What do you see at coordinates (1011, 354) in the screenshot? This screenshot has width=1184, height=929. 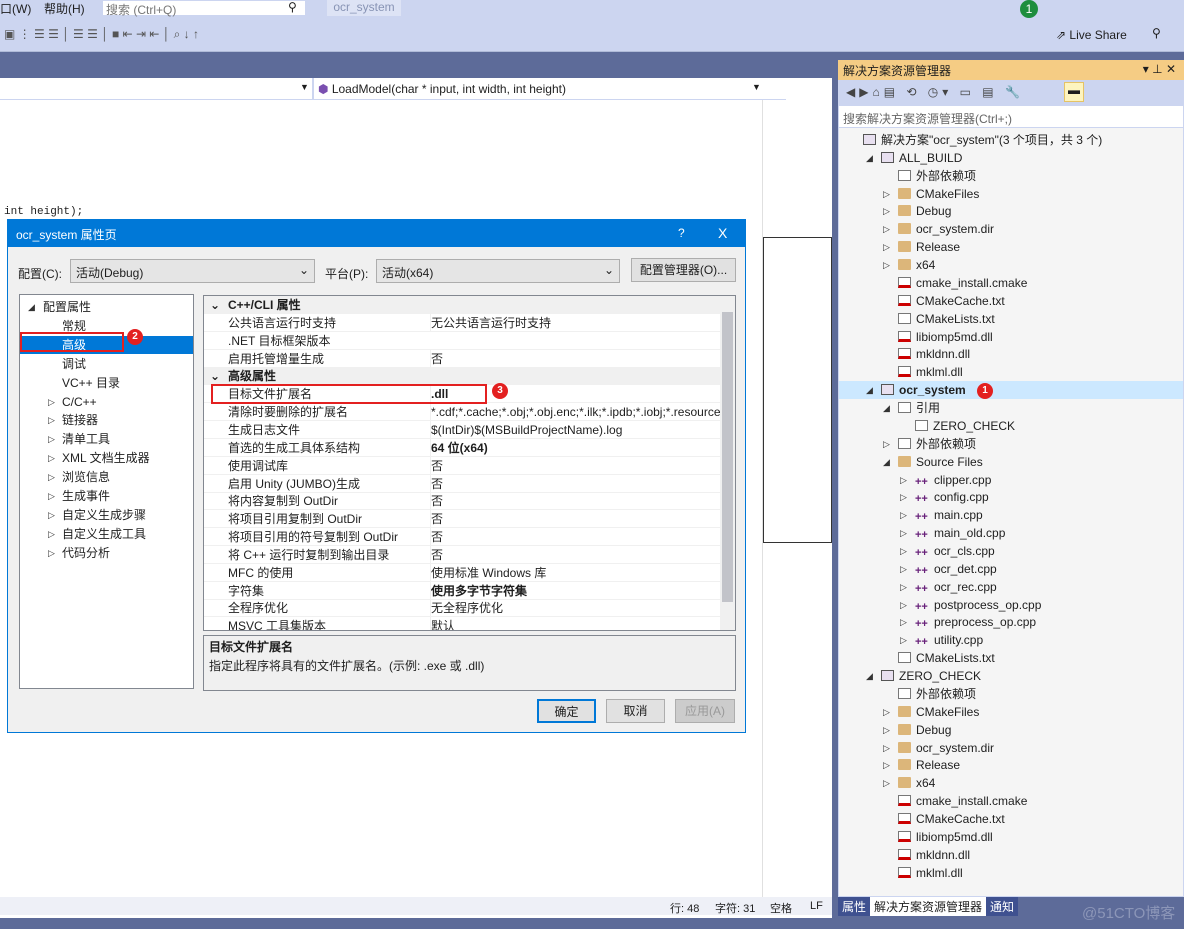 I see `tree-item: mkldnn.dll` at bounding box center [1011, 354].